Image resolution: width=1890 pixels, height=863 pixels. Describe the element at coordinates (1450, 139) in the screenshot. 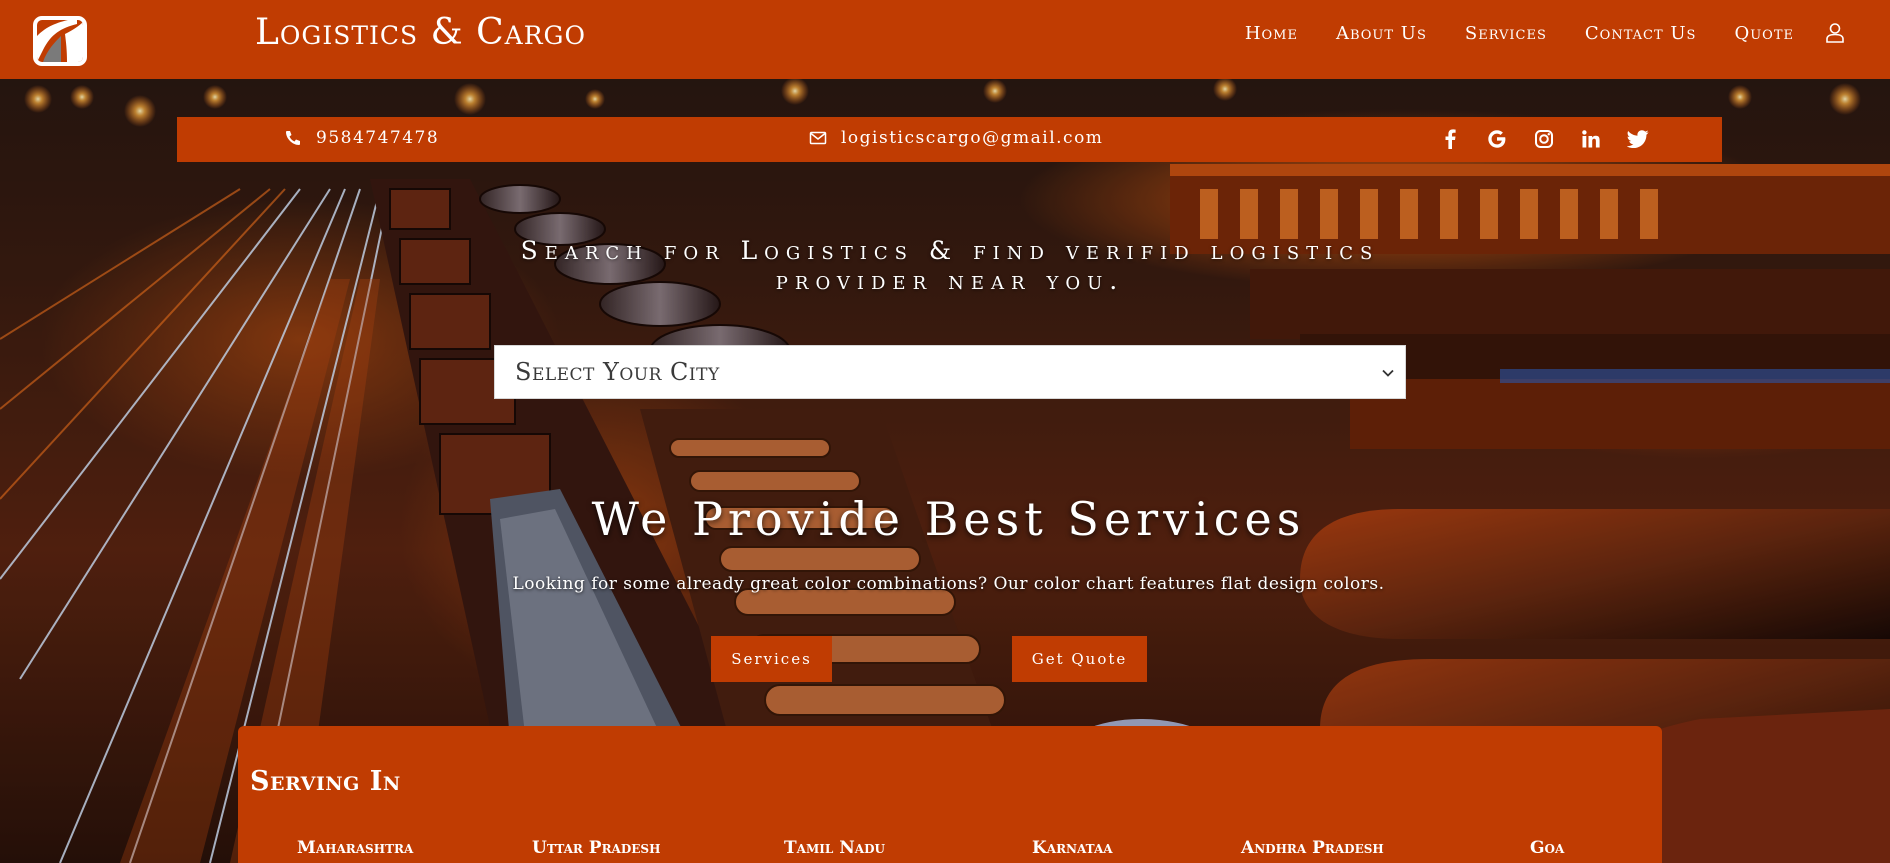

I see `facebook-icon` at that location.